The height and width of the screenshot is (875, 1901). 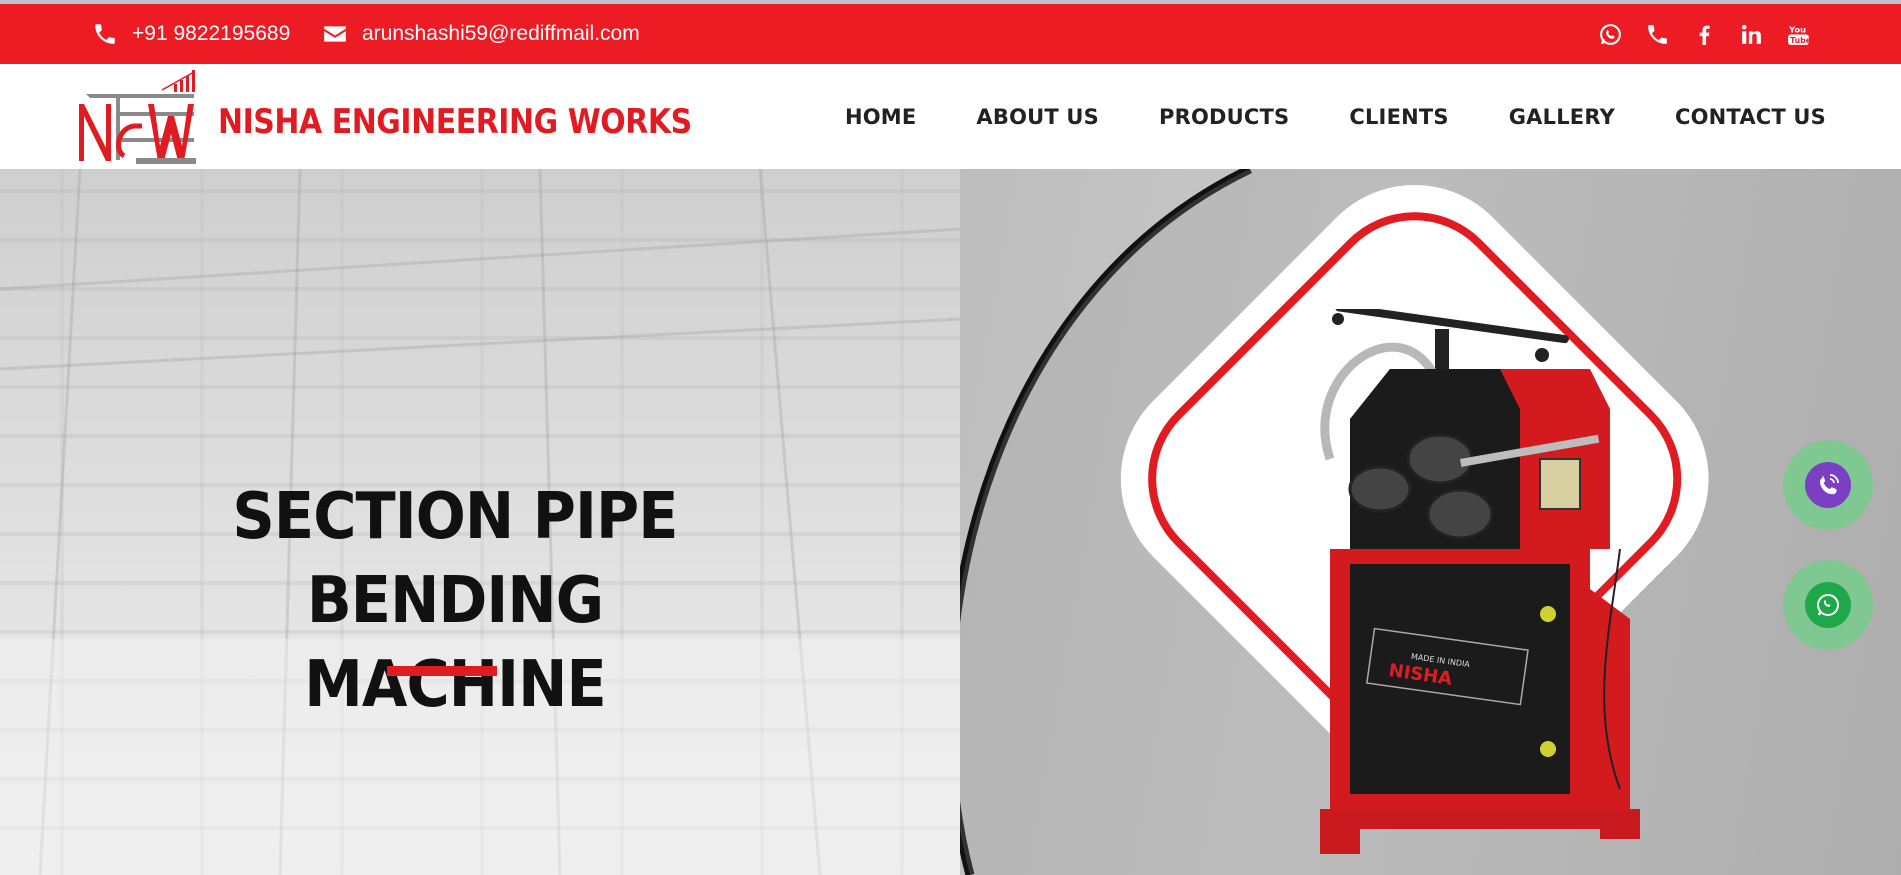 I want to click on nav-contact-us: CONTACT US, so click(x=1750, y=117).